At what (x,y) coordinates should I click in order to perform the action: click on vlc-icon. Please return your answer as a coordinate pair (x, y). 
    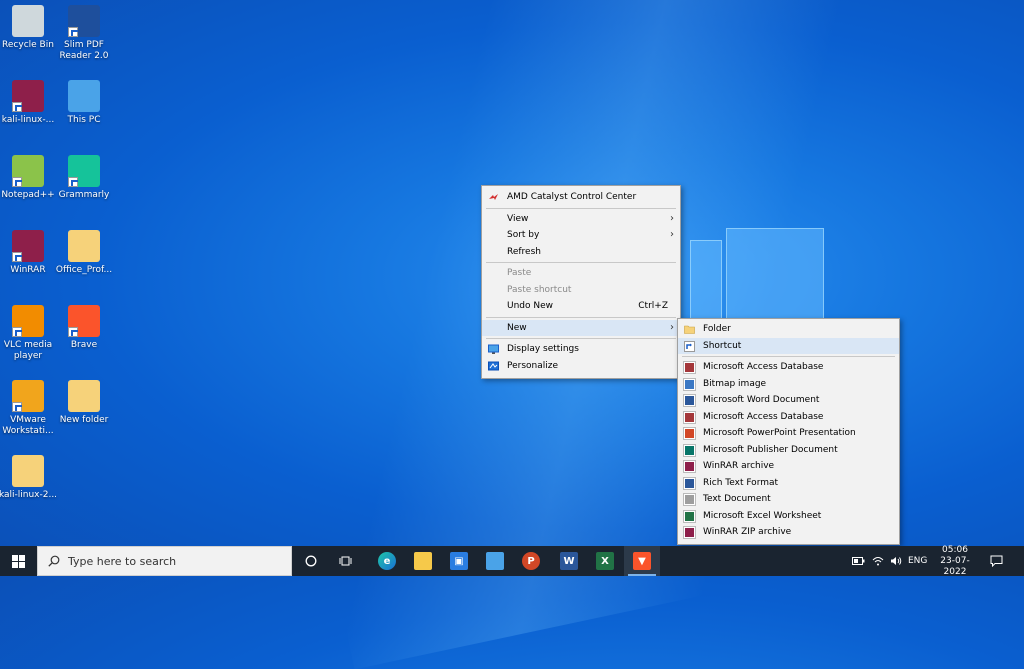
    Looking at the image, I should click on (28, 321).